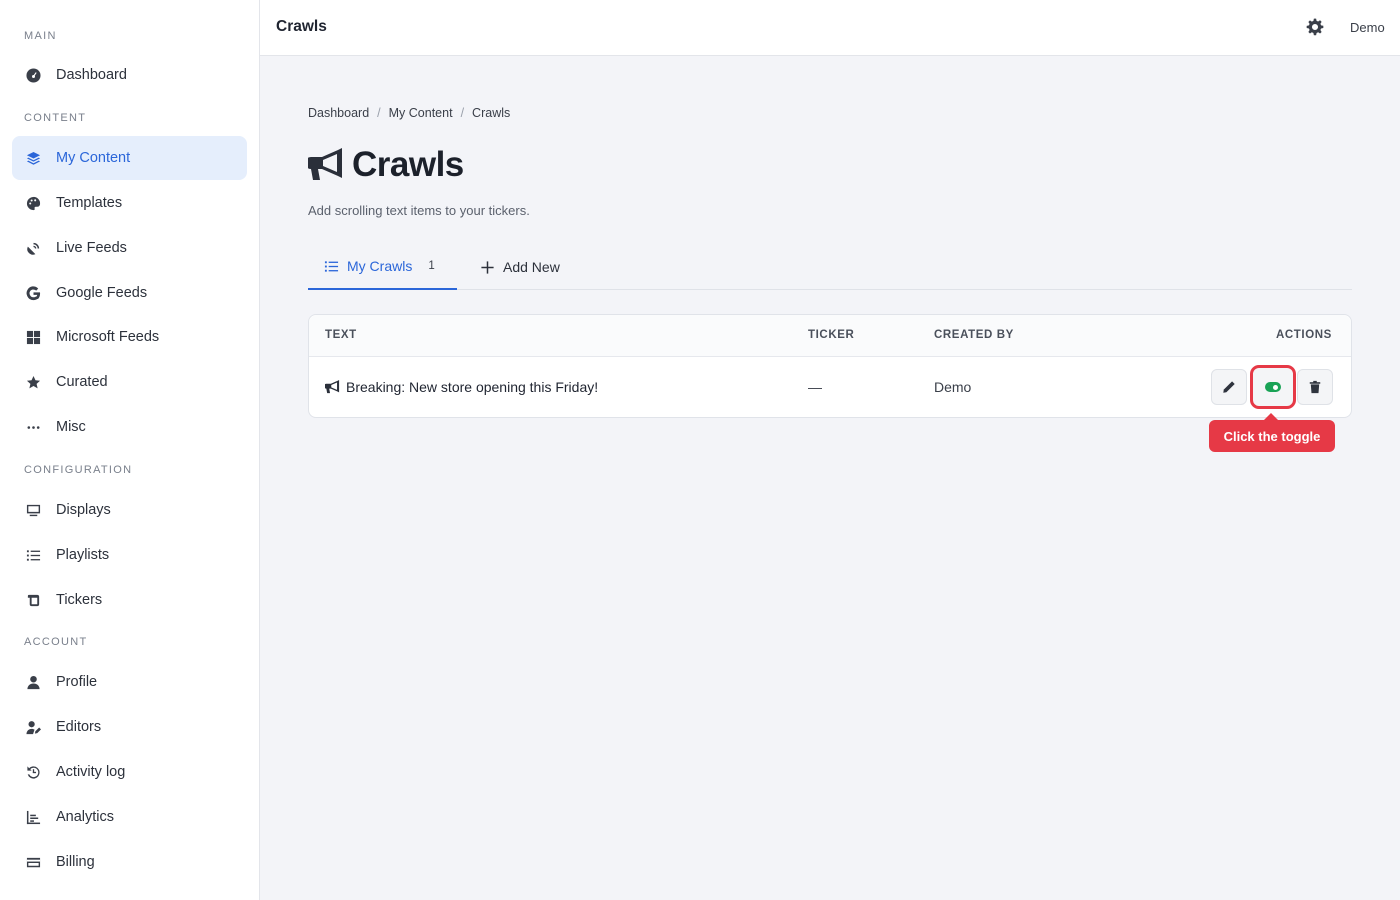 Image resolution: width=1400 pixels, height=900 pixels. I want to click on sidebar-item-dashboard: Dashboard, so click(129, 75).